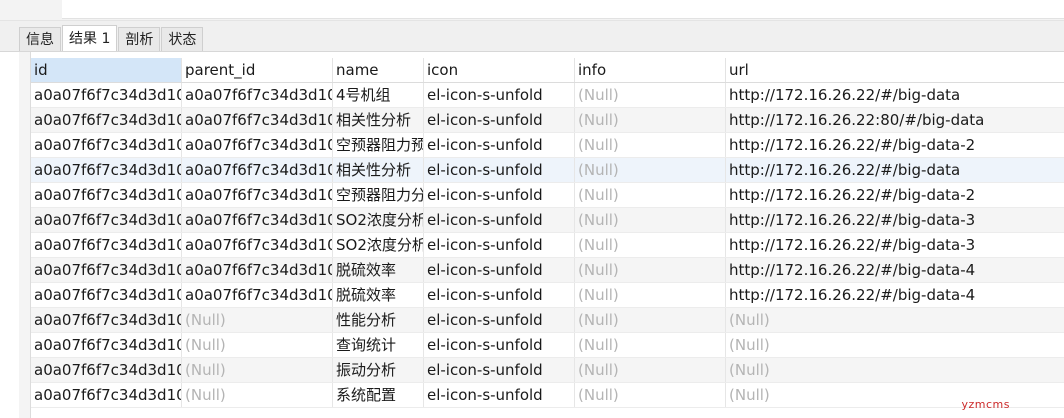 This screenshot has width=1064, height=418. I want to click on column-header-id: id, so click(106, 70).